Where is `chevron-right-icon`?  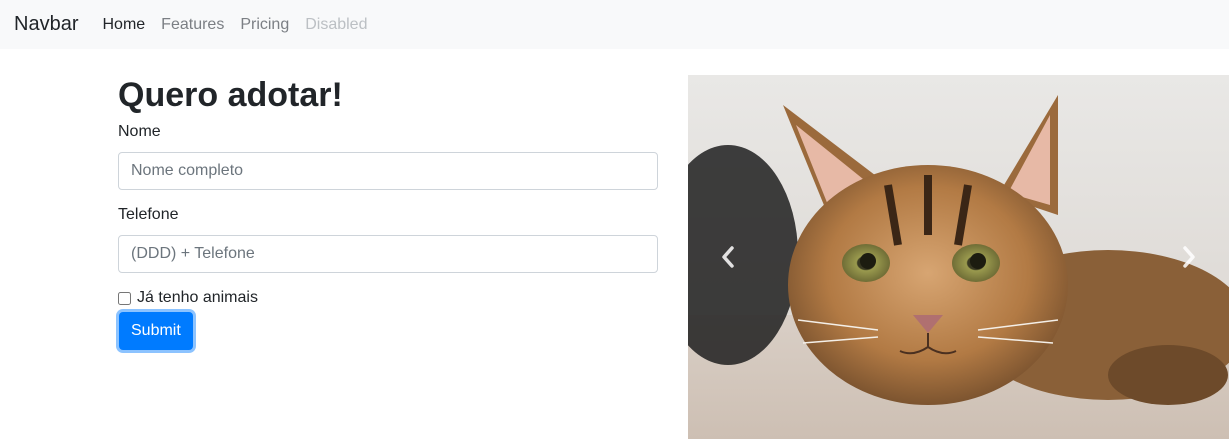
chevron-right-icon is located at coordinates (1189, 257).